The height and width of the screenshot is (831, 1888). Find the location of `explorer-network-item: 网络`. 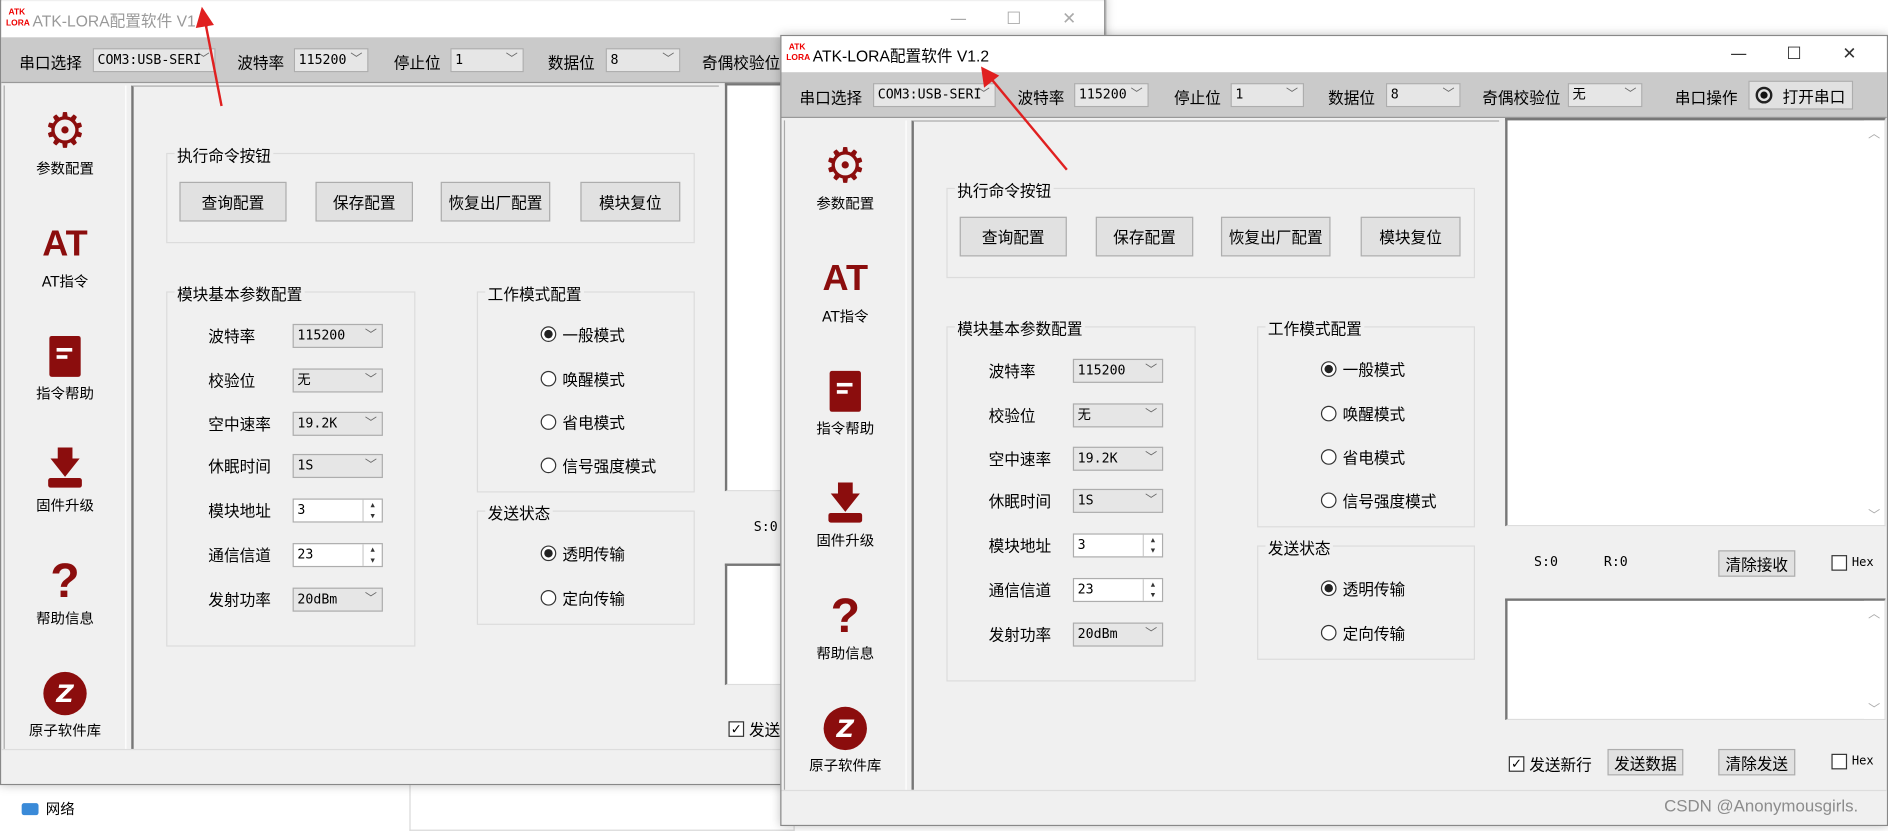

explorer-network-item: 网络 is located at coordinates (48, 808).